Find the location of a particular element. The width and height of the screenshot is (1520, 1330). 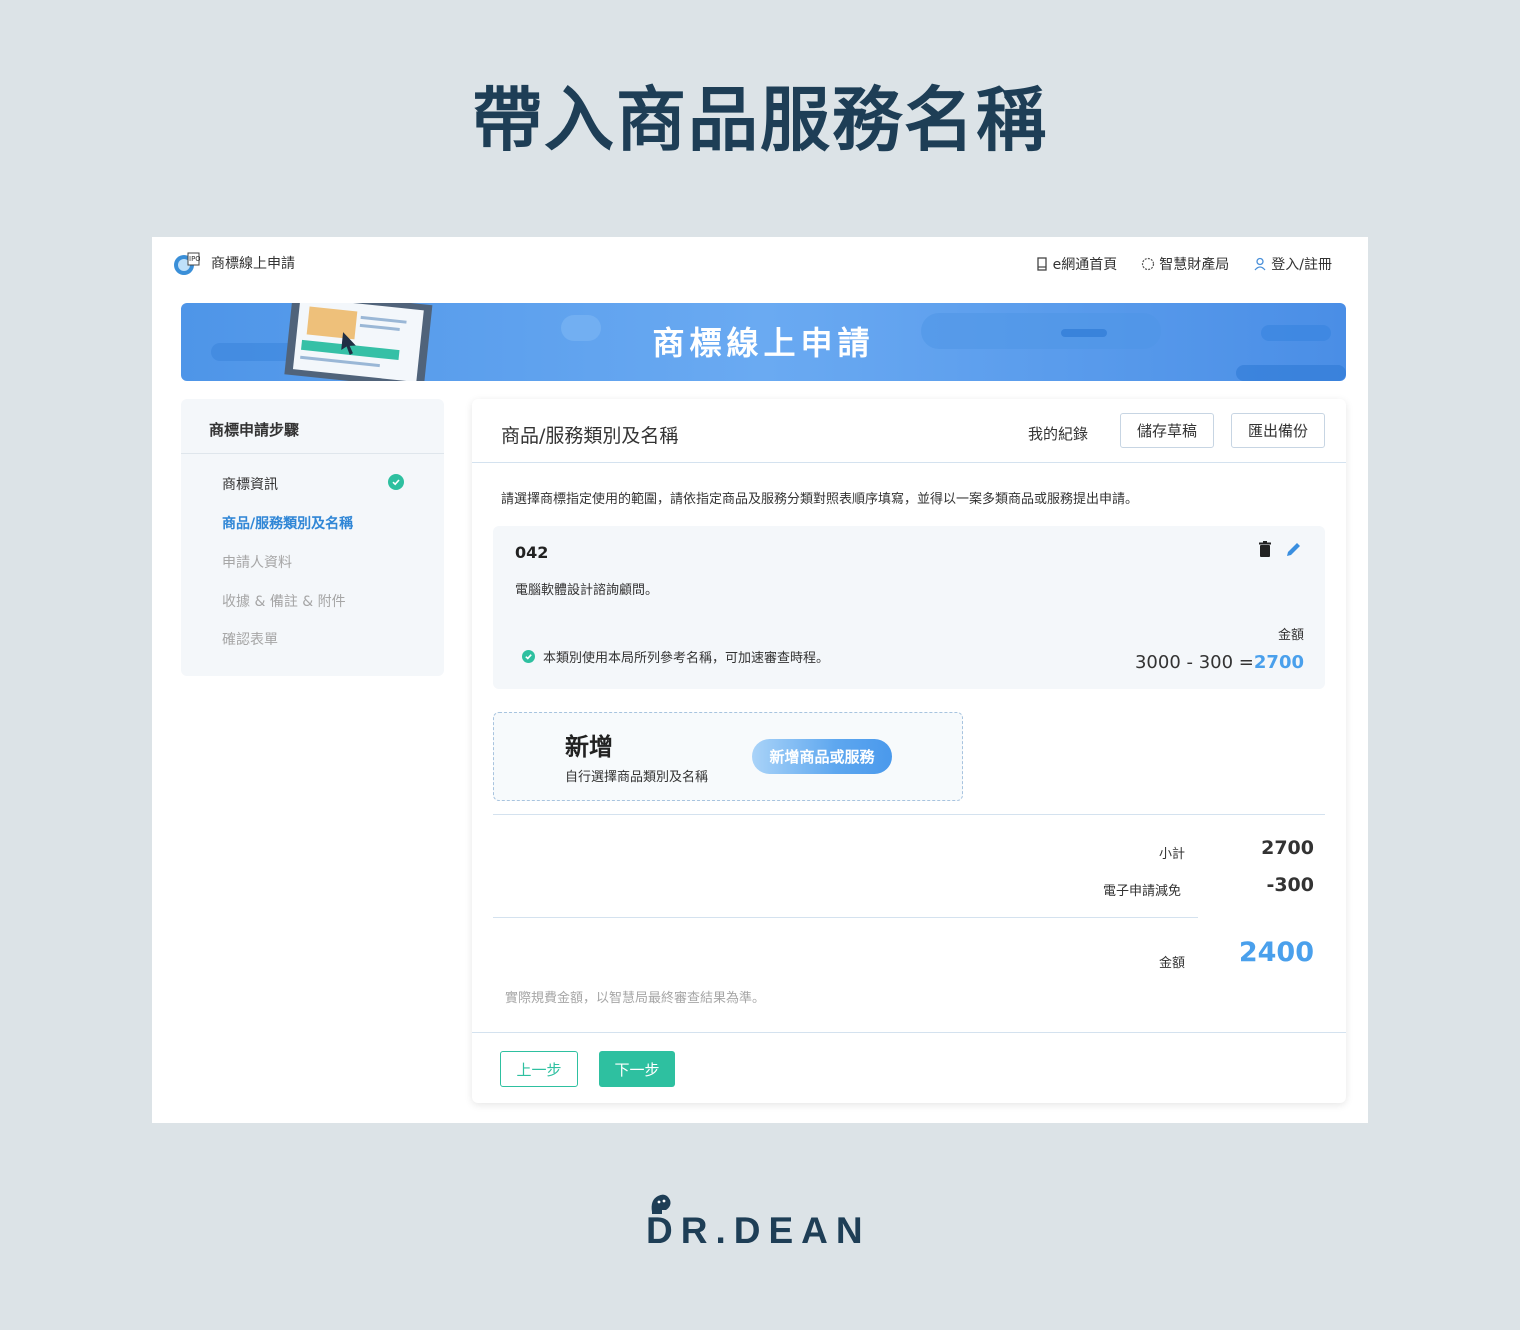

brand-logo: DR.DEAN is located at coordinates (766, 1222).